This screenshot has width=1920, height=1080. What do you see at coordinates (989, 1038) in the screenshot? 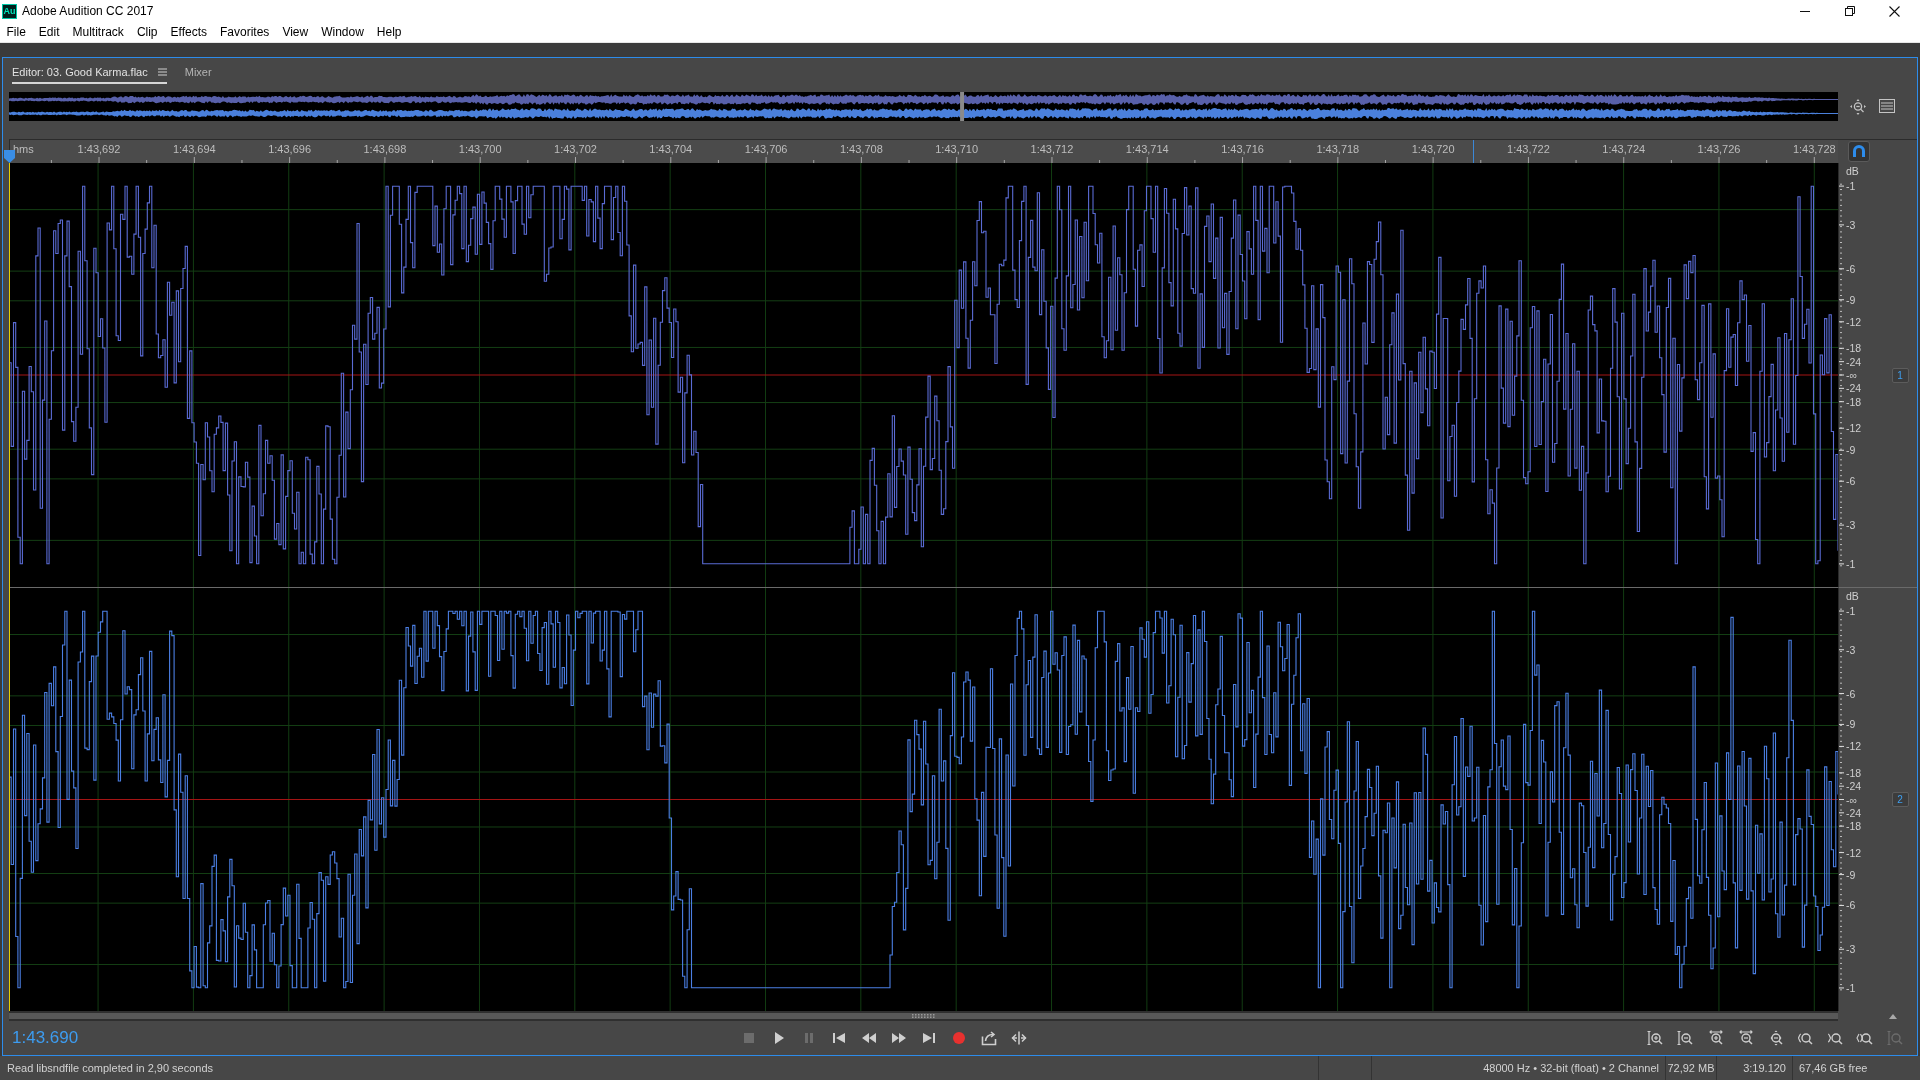
I see `loop-icon` at bounding box center [989, 1038].